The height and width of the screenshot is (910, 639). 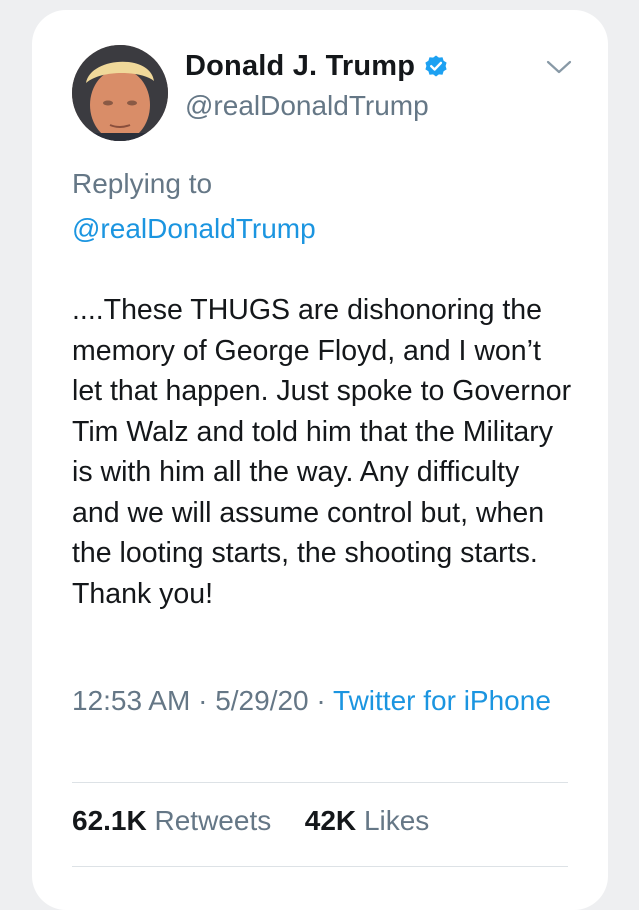 What do you see at coordinates (142, 183) in the screenshot?
I see `replying-to-label: Replying to` at bounding box center [142, 183].